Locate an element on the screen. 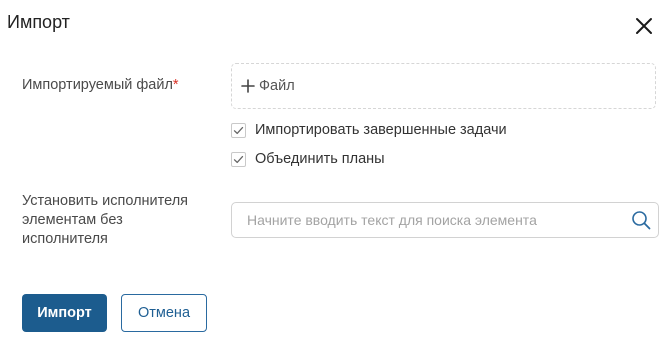  assignee-label-line-2: элементам без is located at coordinates (72, 220).